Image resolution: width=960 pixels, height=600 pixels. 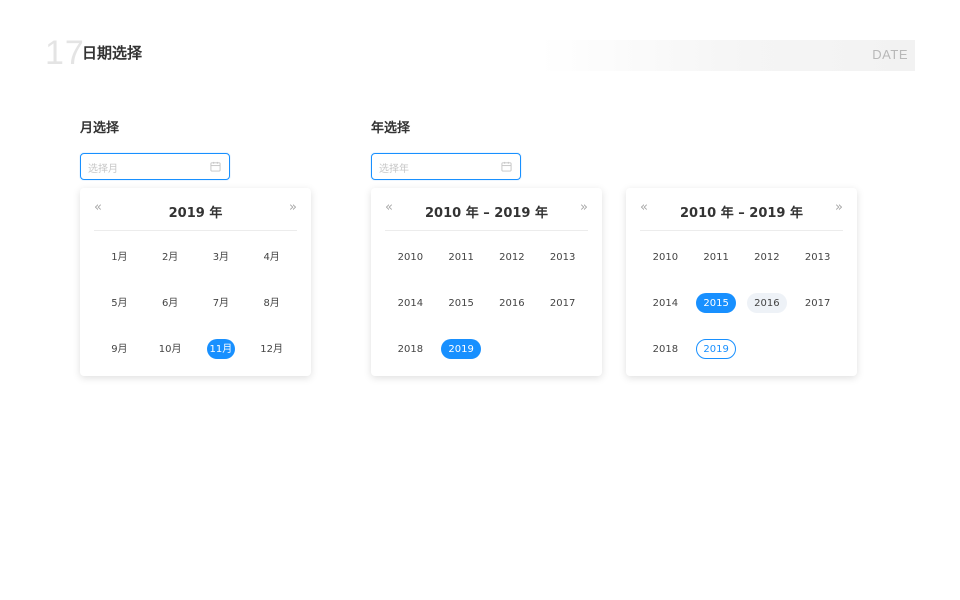 What do you see at coordinates (391, 128) in the screenshot?
I see `year-section-label: 年选择` at bounding box center [391, 128].